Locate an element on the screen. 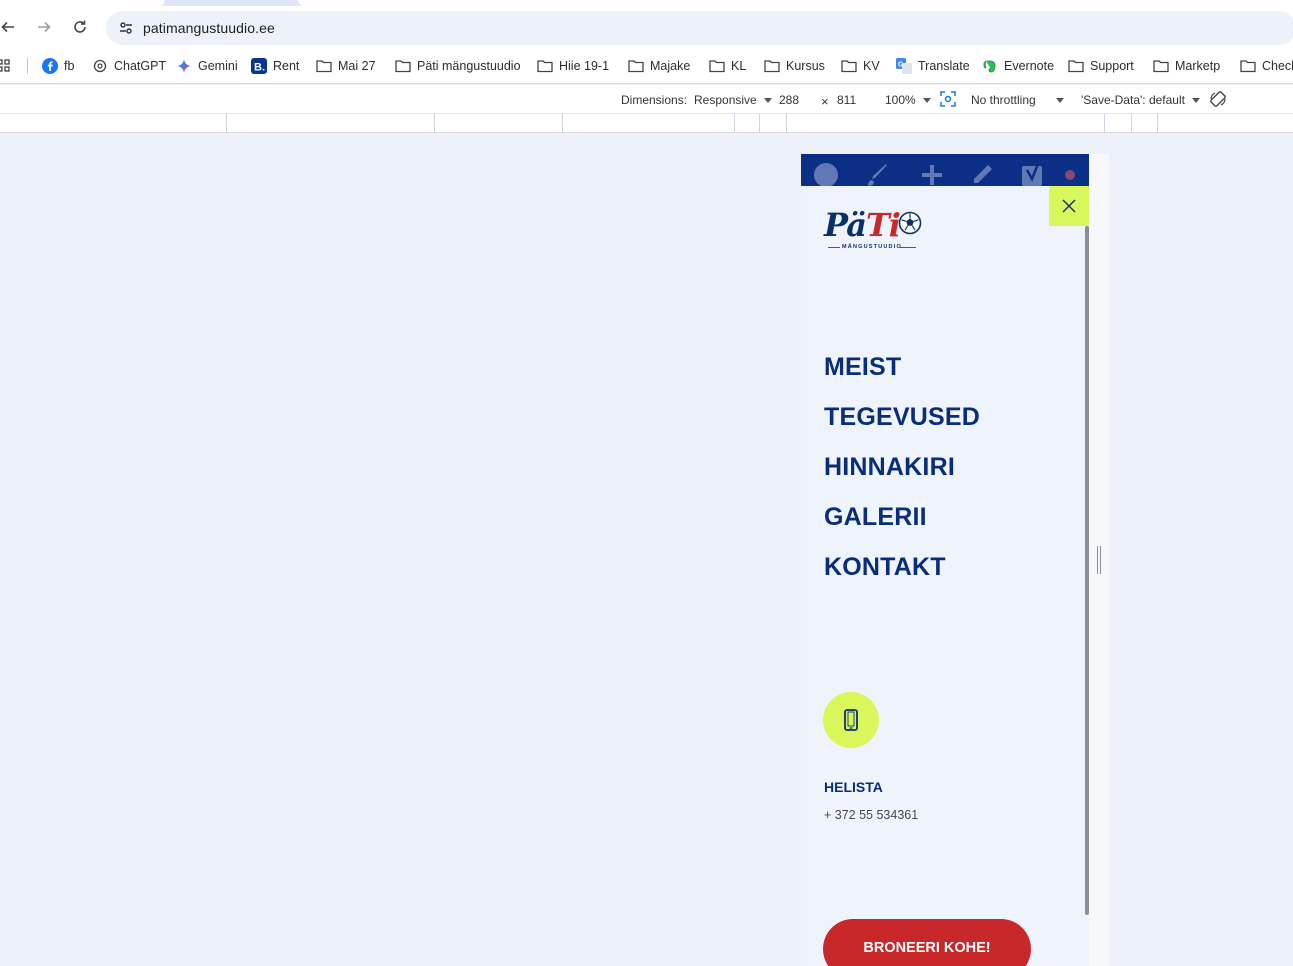 The width and height of the screenshot is (1293, 966). width-value: 288 is located at coordinates (789, 100).